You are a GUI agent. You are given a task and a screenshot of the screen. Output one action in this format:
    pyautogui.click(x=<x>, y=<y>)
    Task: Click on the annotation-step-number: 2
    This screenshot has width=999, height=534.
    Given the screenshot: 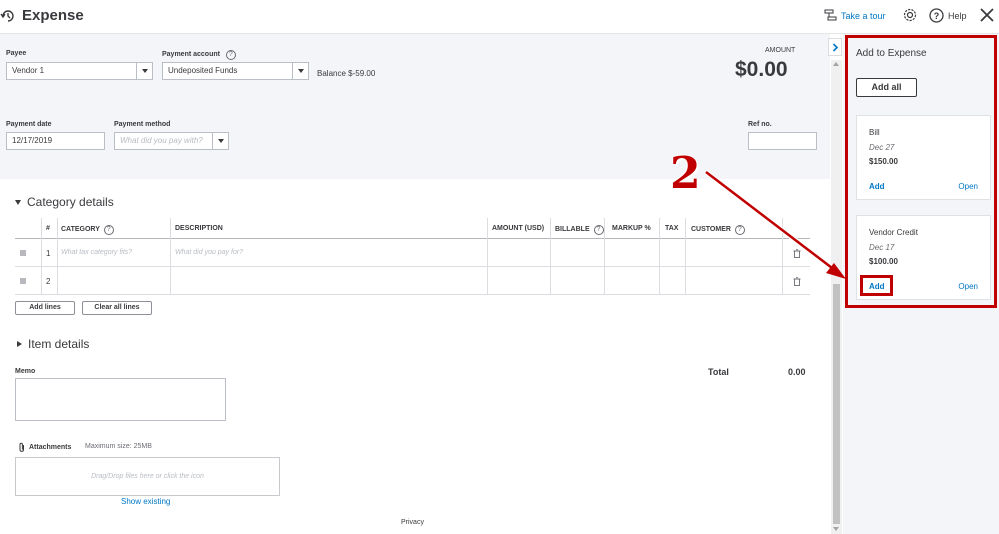 What is the action you would take?
    pyautogui.click(x=685, y=173)
    